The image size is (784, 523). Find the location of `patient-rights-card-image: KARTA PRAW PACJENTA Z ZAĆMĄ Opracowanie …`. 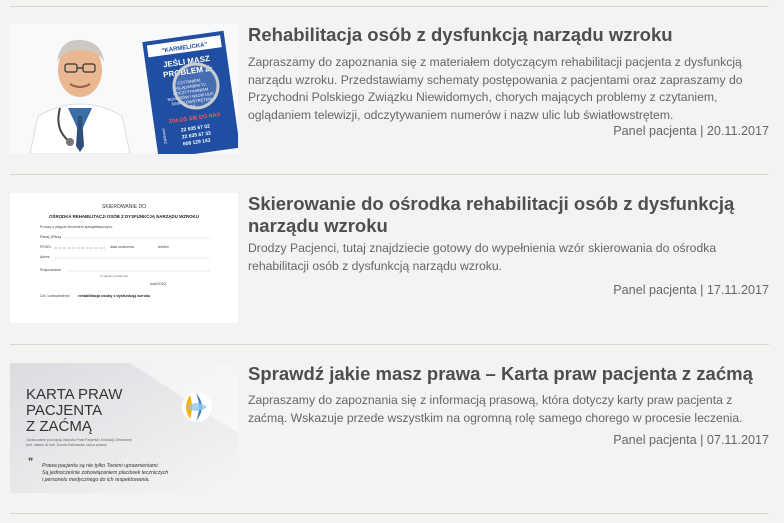

patient-rights-card-image: KARTA PRAW PACJENTA Z ZAĆMĄ Opracowanie … is located at coordinates (124, 428).